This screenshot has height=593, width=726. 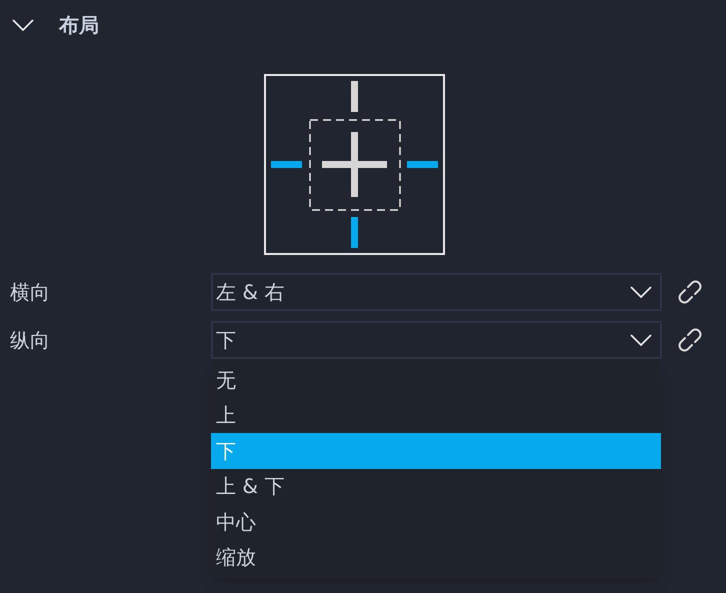 What do you see at coordinates (436, 380) in the screenshot?
I see `dropdown-option: 无` at bounding box center [436, 380].